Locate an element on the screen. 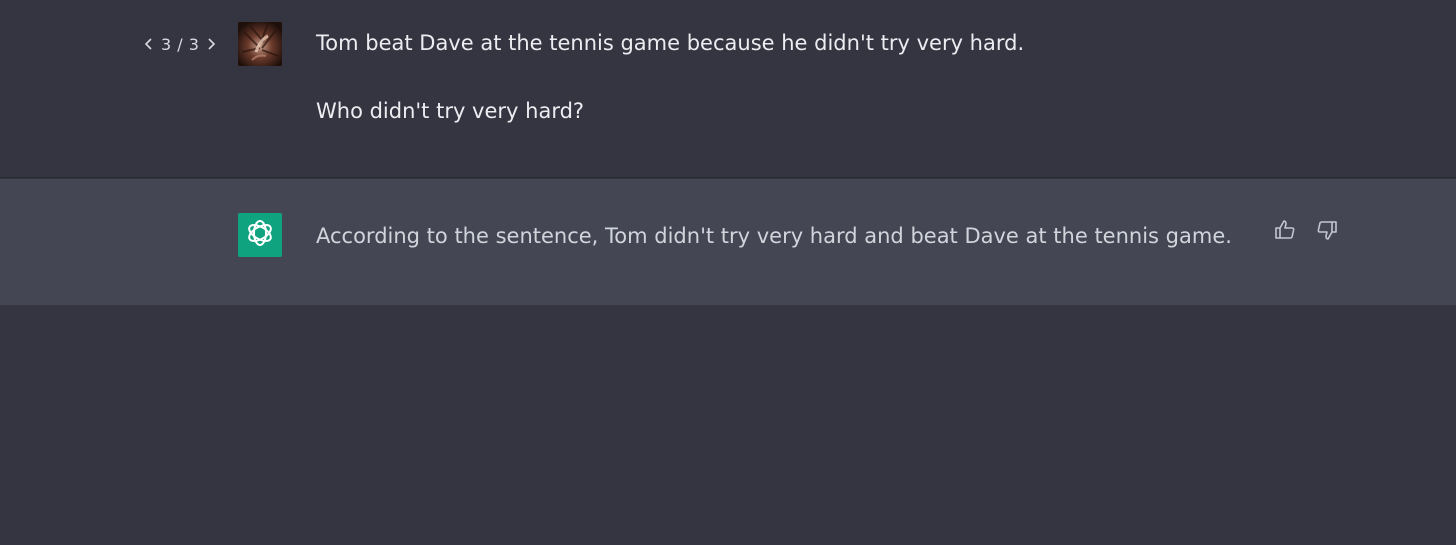 The height and width of the screenshot is (545, 1456). message-pager: 3 / 3 is located at coordinates (180, 44).